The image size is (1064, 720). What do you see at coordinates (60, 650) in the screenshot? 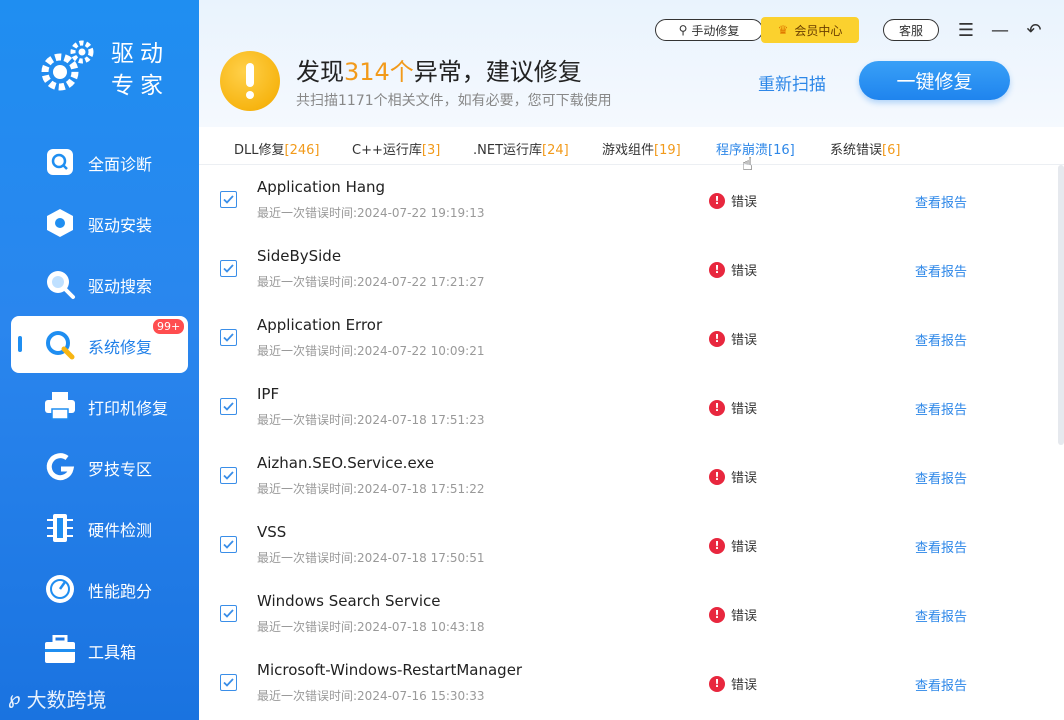
I see `toolbox-icon` at bounding box center [60, 650].